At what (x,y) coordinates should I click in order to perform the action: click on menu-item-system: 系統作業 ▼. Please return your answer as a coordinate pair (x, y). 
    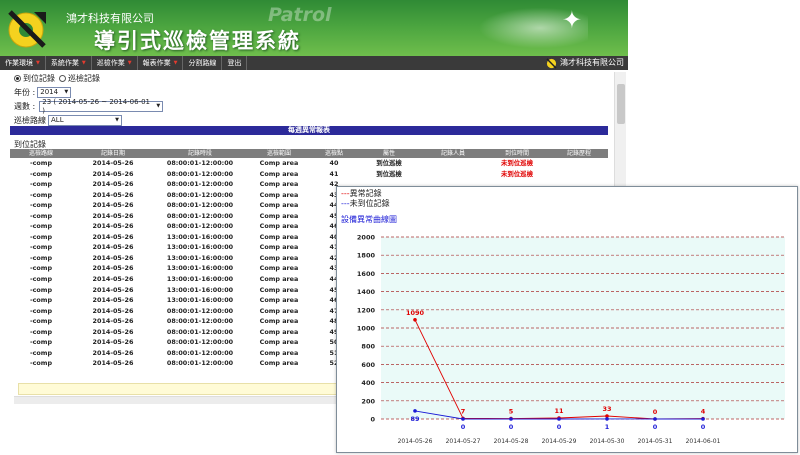
    Looking at the image, I should click on (69, 63).